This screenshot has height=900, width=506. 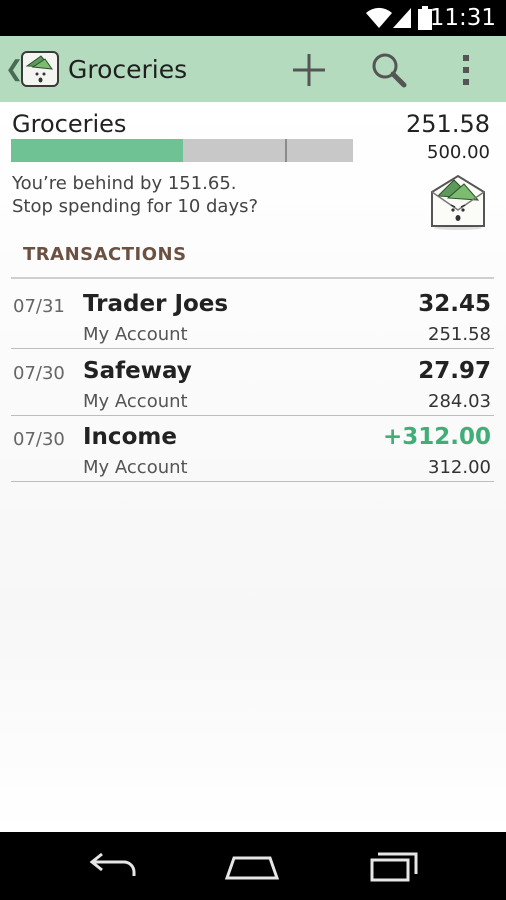 I want to click on recents-icon, so click(x=394, y=866).